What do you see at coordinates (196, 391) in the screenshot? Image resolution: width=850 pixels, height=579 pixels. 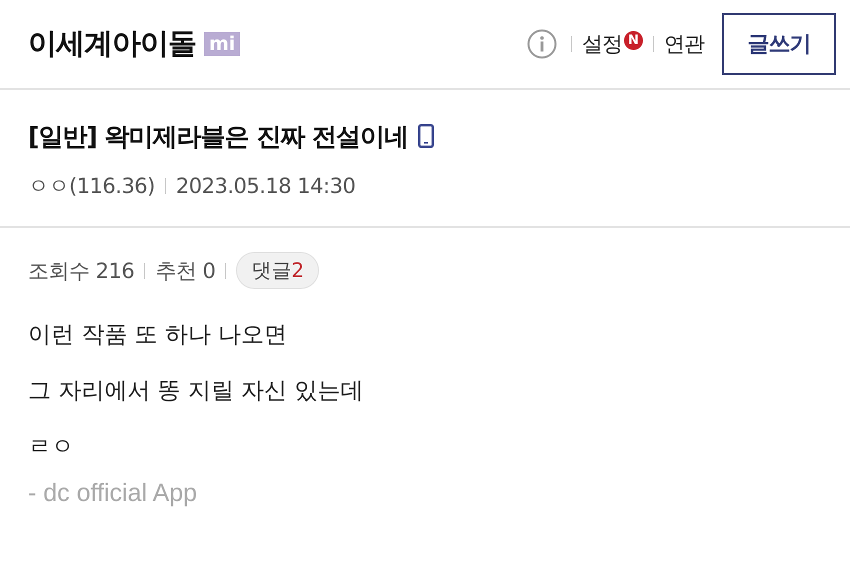 I see `body-text: 그 자리에서 똥 지릴 자신 있는데` at bounding box center [196, 391].